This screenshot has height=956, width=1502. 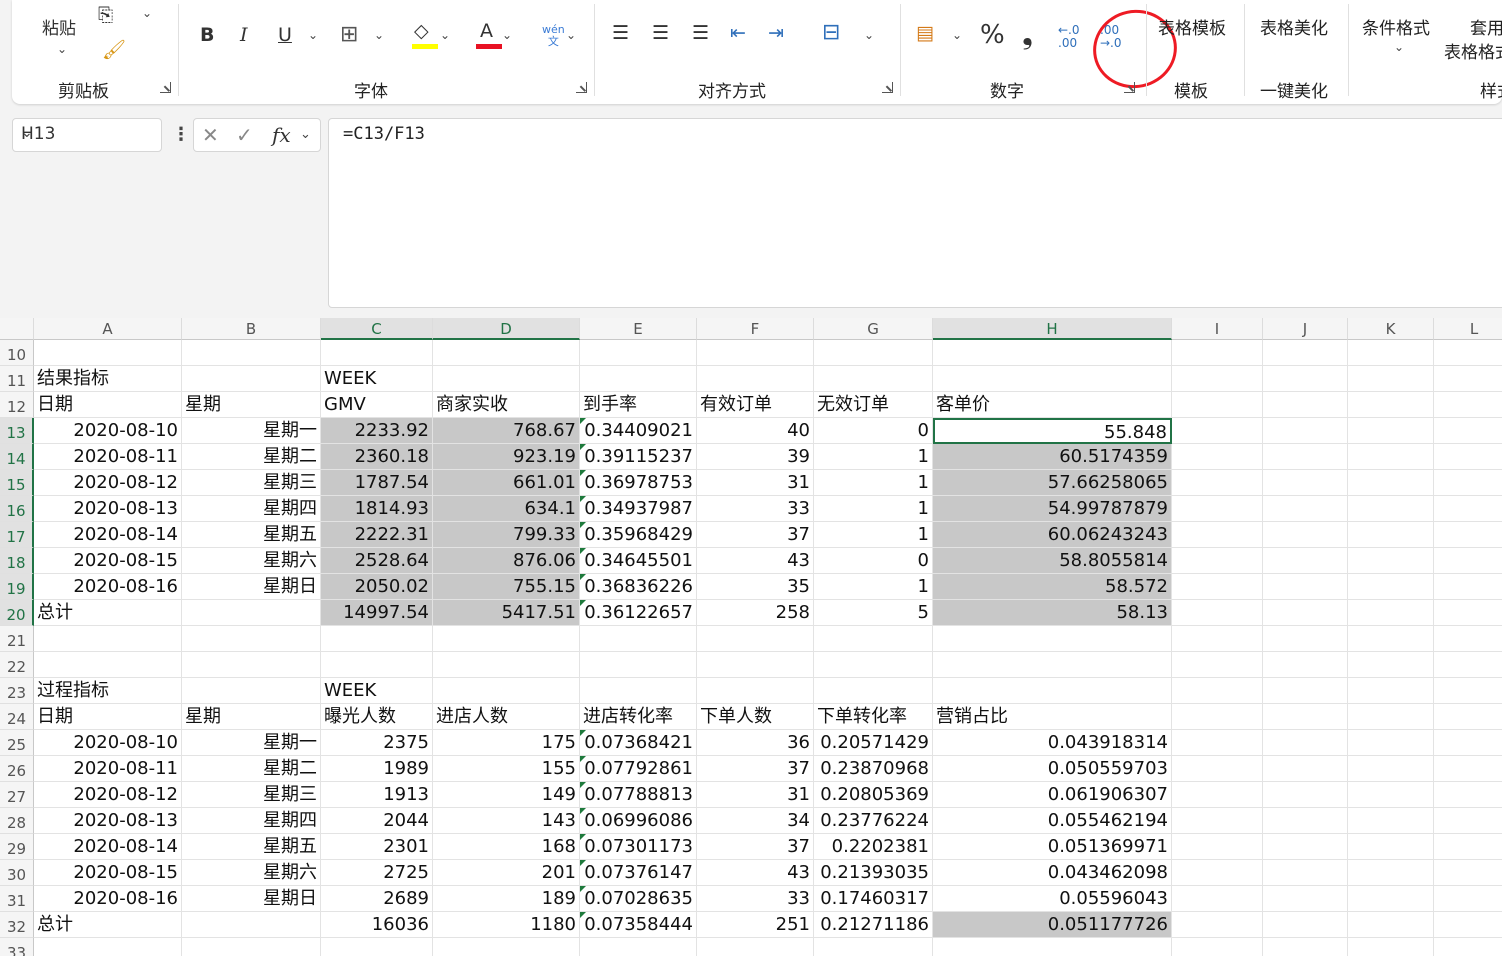 I want to click on cell-l33, so click(x=1468, y=947).